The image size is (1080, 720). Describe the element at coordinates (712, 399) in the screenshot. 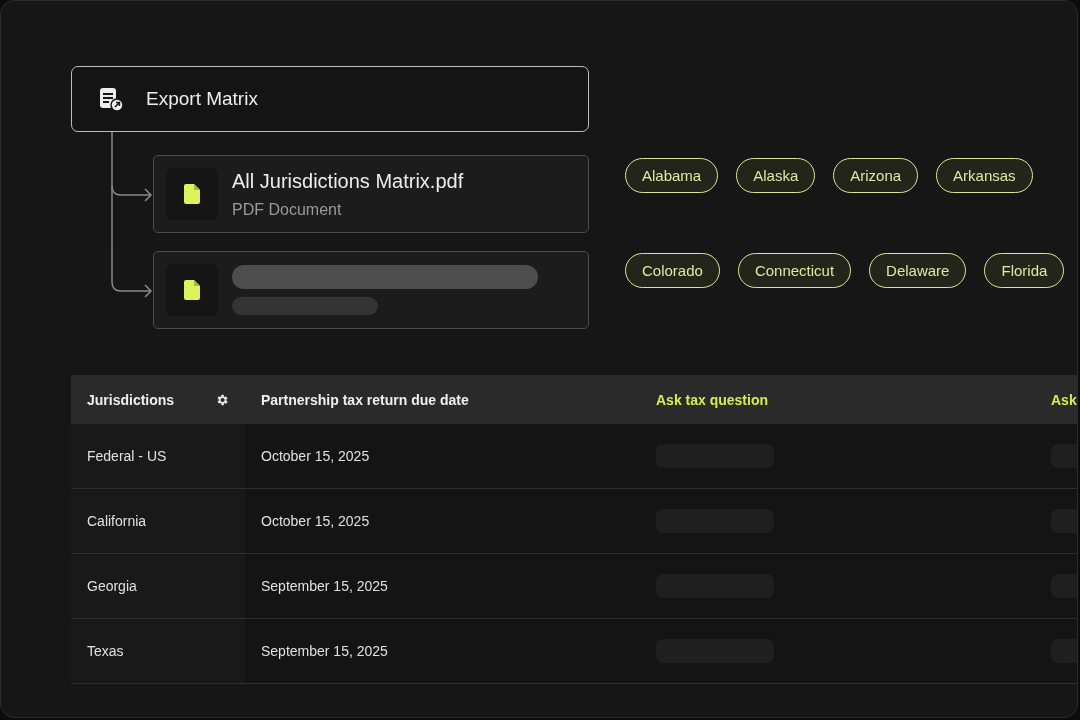

I see `column-header: Ask tax question` at that location.